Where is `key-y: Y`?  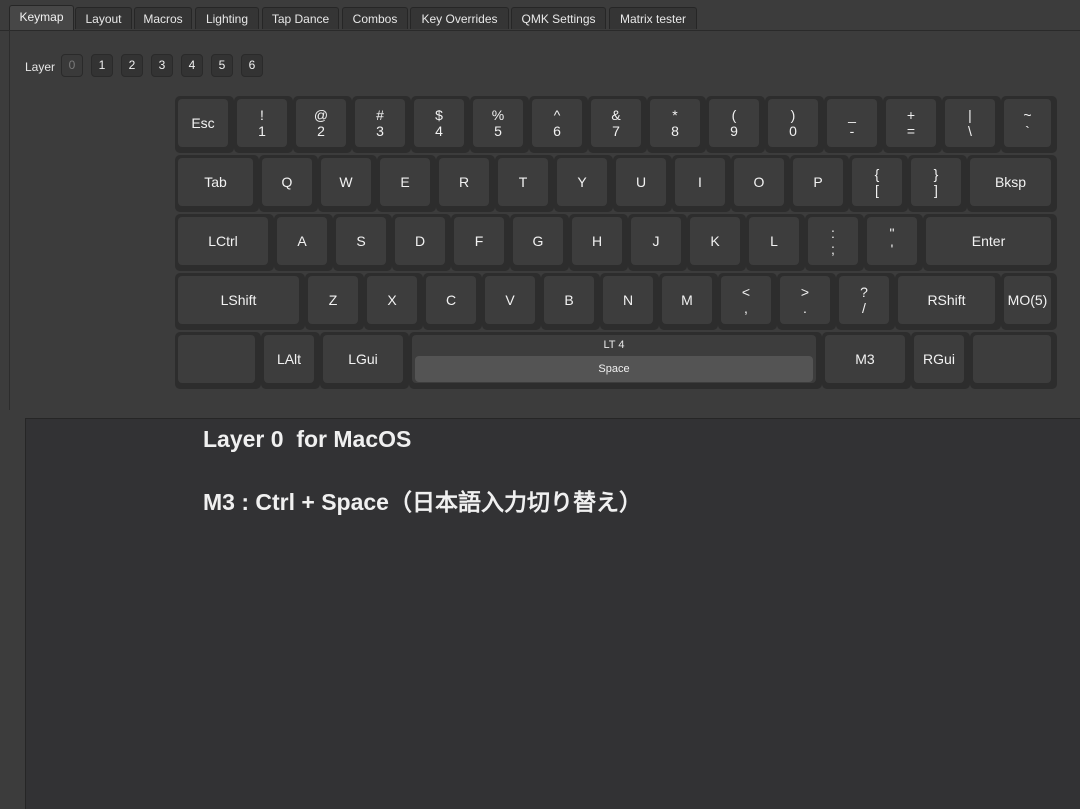
key-y: Y is located at coordinates (583, 183).